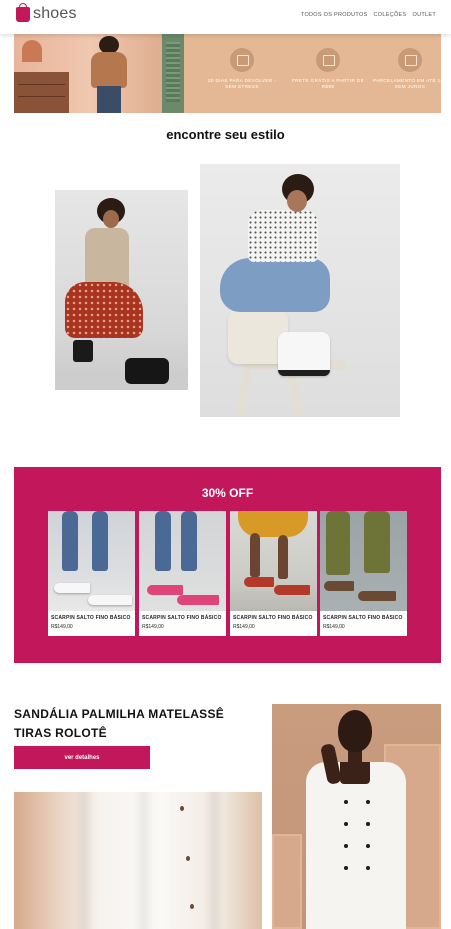  Describe the element at coordinates (55, 13) in the screenshot. I see `logo-text: shoes` at that location.